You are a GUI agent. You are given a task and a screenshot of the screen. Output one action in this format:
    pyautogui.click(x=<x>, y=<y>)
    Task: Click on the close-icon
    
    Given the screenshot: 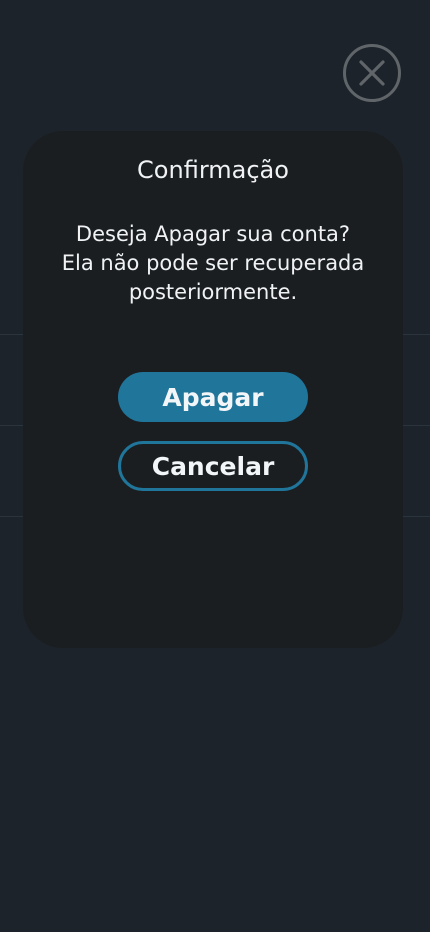 What is the action you would take?
    pyautogui.click(x=372, y=73)
    